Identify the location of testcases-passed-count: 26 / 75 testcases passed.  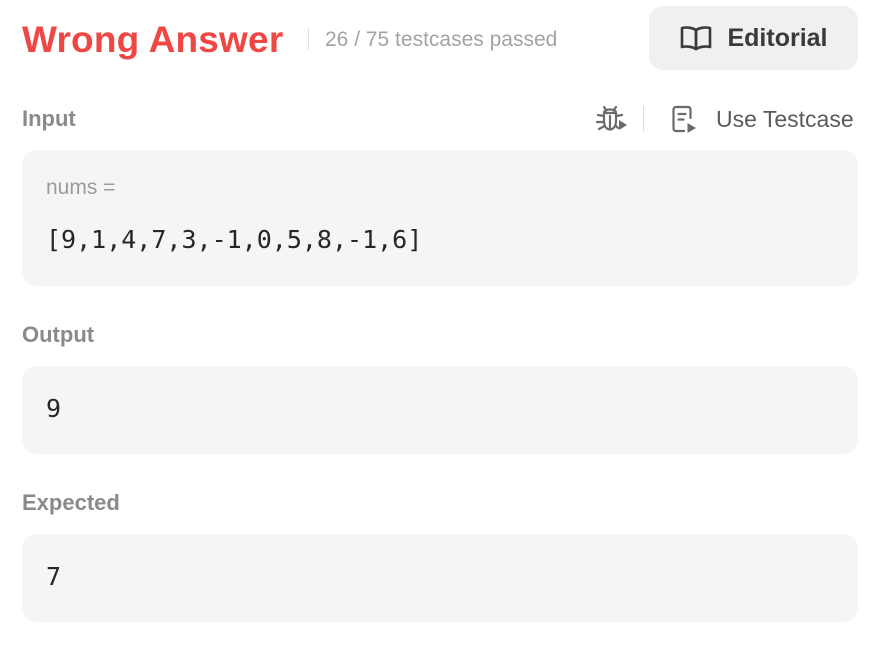
(441, 39).